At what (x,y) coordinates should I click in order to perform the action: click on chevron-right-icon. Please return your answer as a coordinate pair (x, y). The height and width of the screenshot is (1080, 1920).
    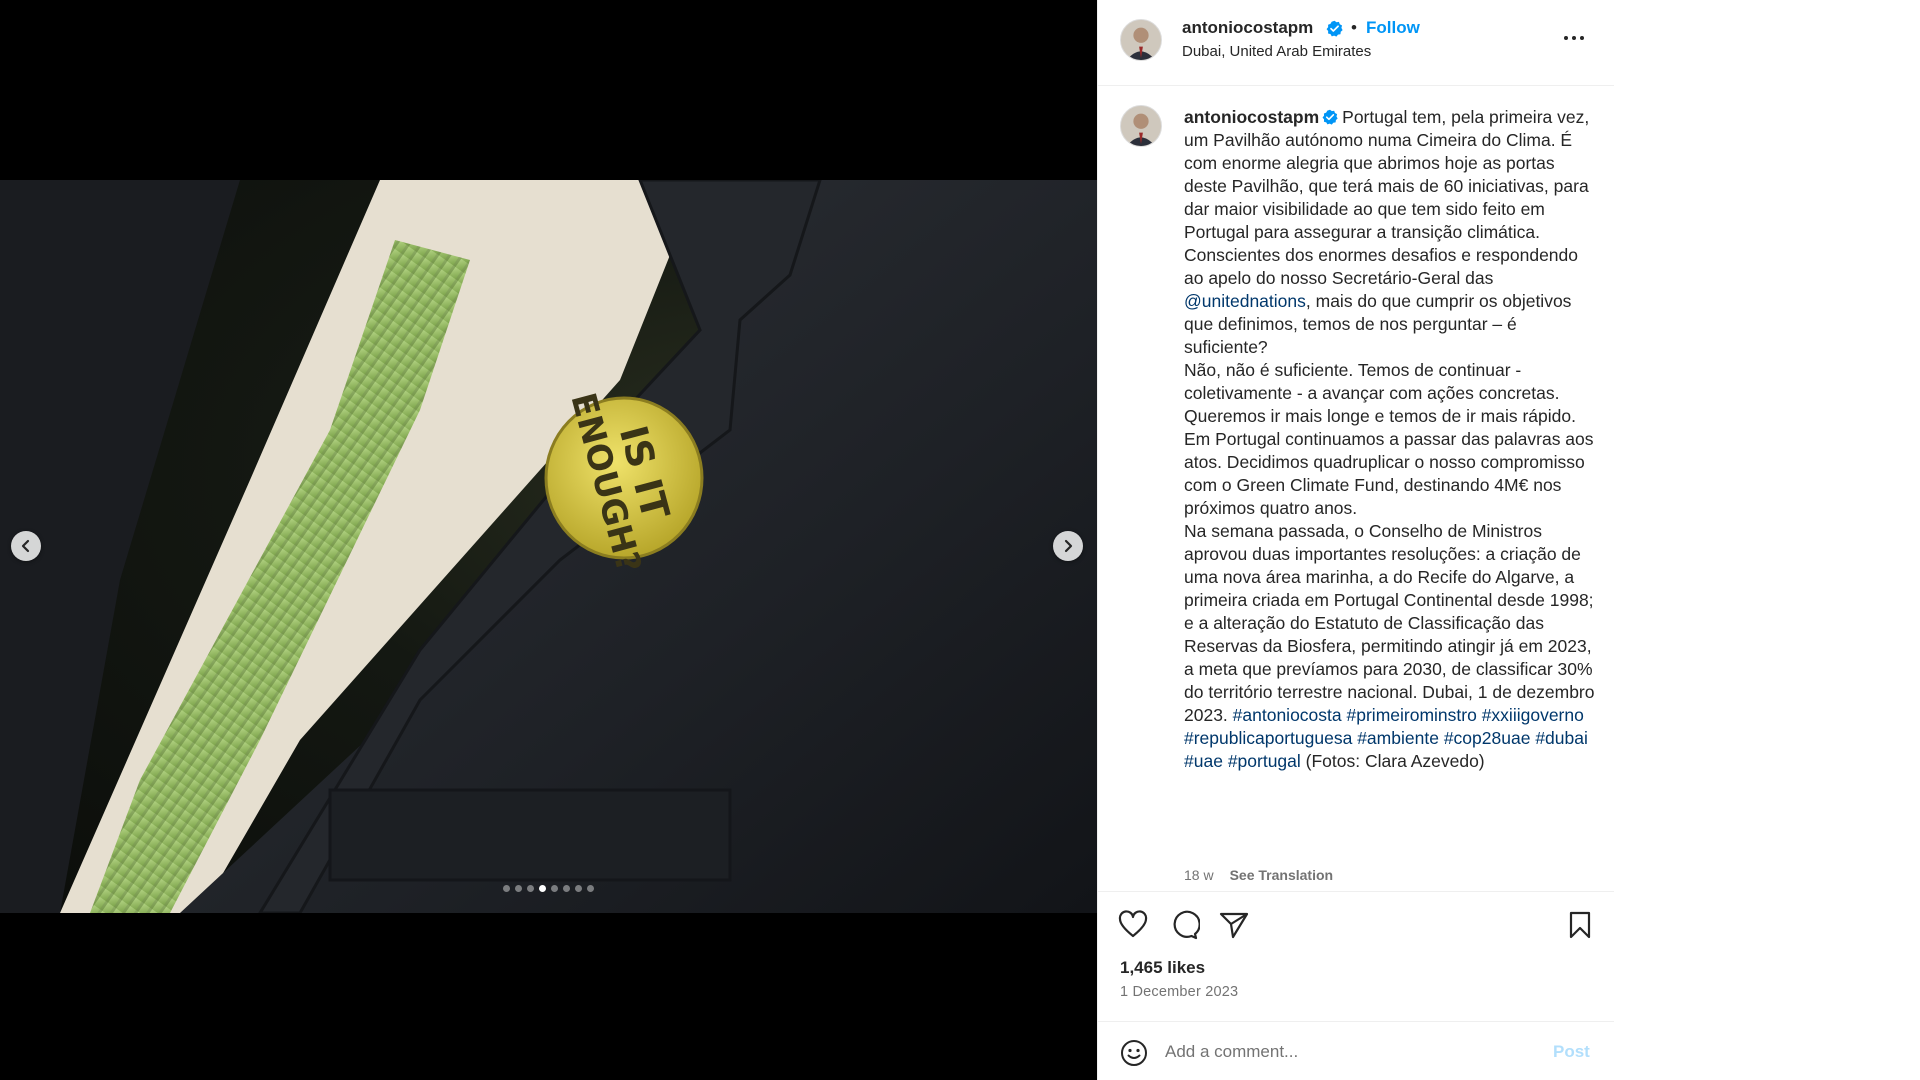
    Looking at the image, I should click on (1068, 546).